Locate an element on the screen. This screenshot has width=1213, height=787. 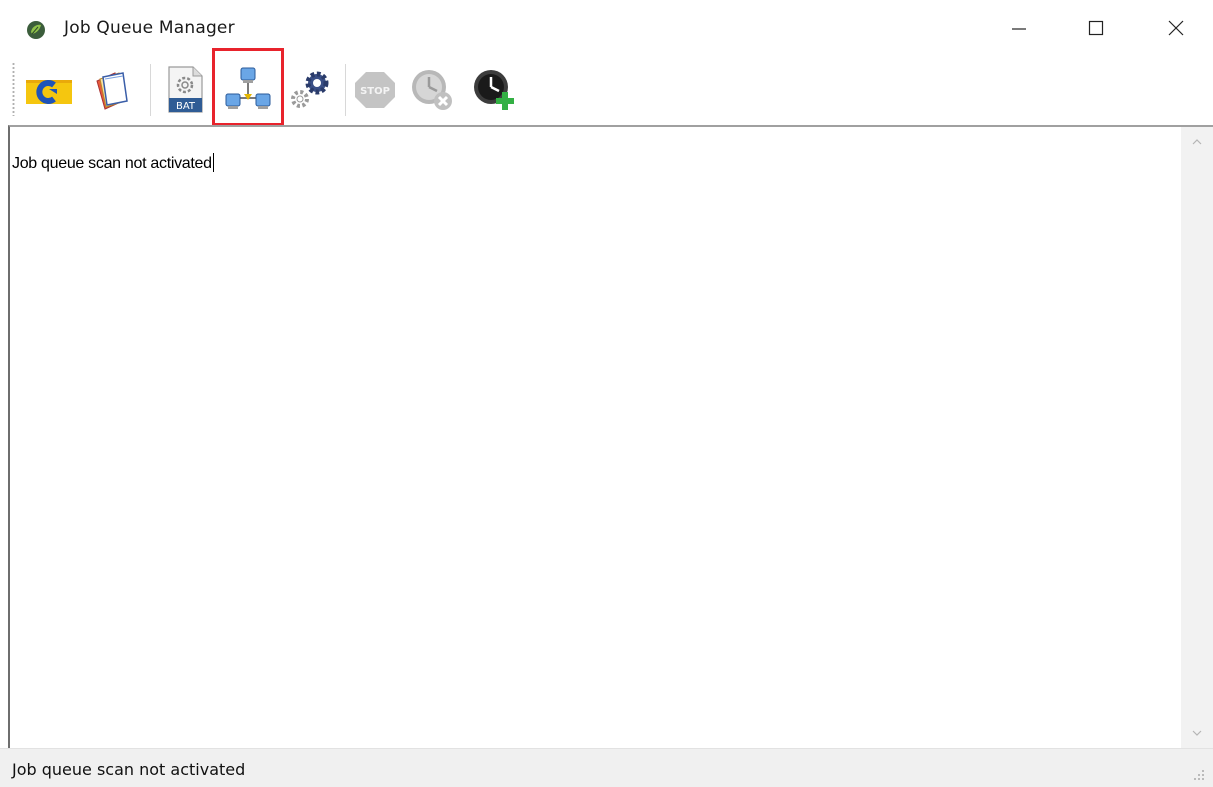
toolbar: BAT STOP is located at coordinates (606, 91).